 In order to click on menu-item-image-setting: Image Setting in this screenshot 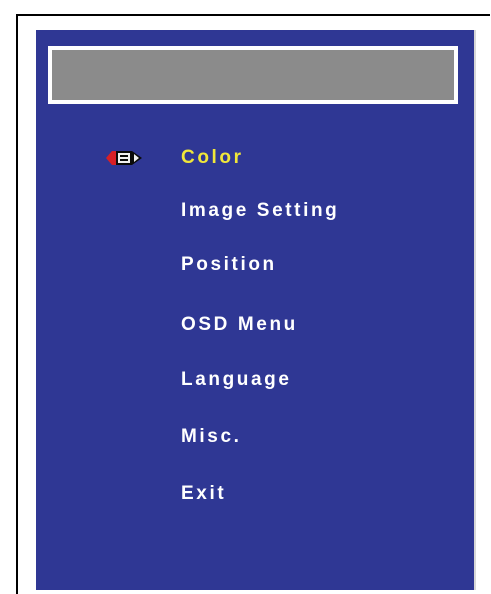, I will do `click(260, 211)`.